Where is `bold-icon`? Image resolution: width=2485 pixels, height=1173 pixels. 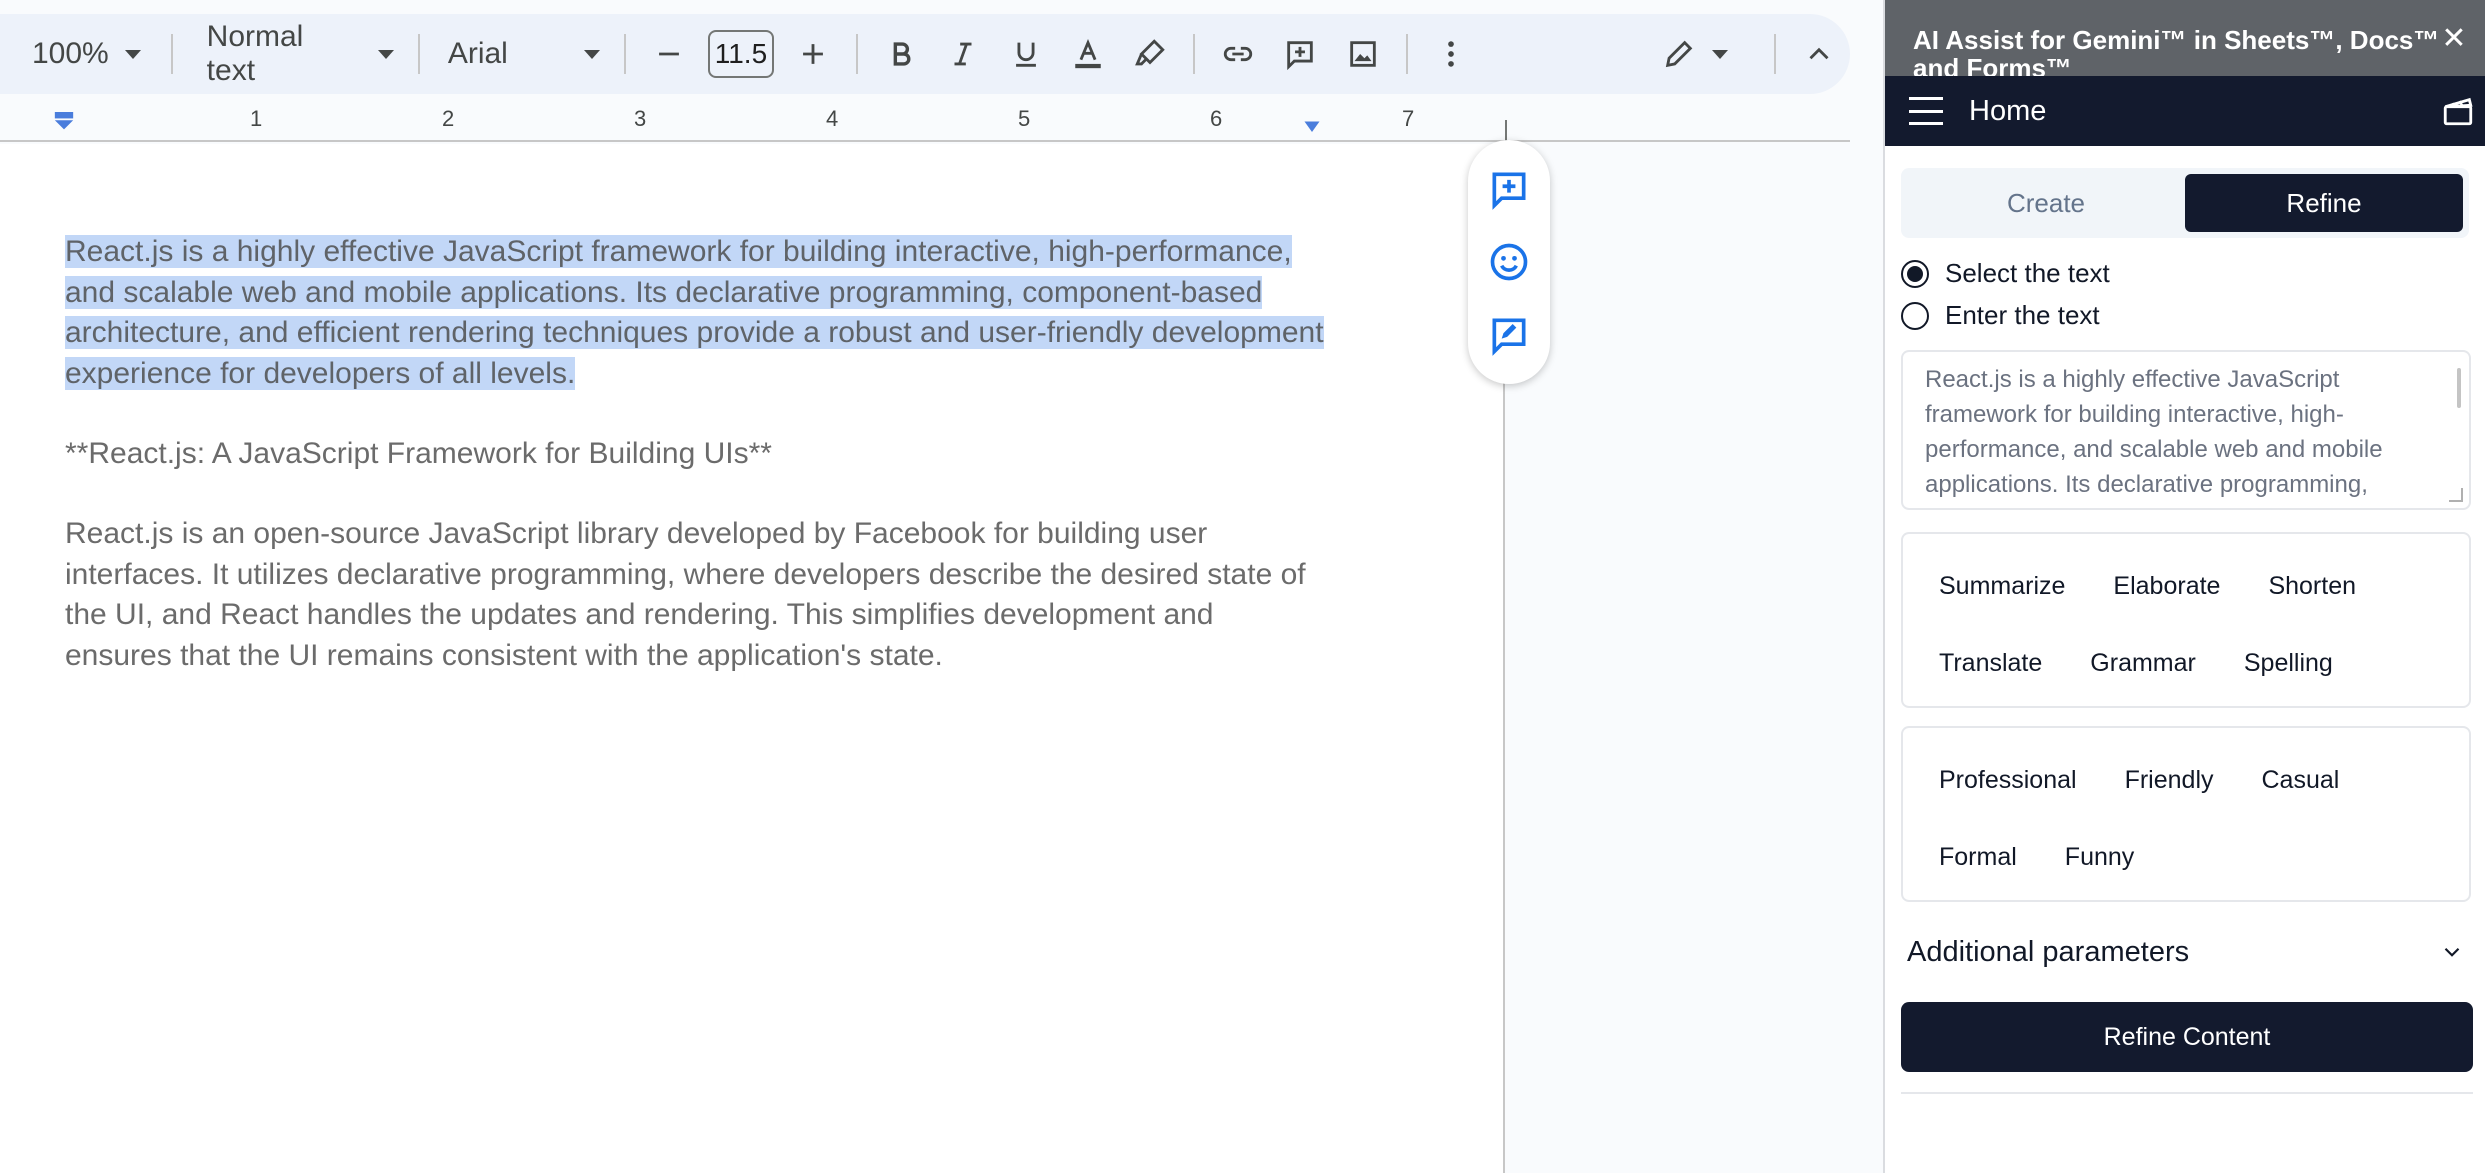
bold-icon is located at coordinates (902, 54).